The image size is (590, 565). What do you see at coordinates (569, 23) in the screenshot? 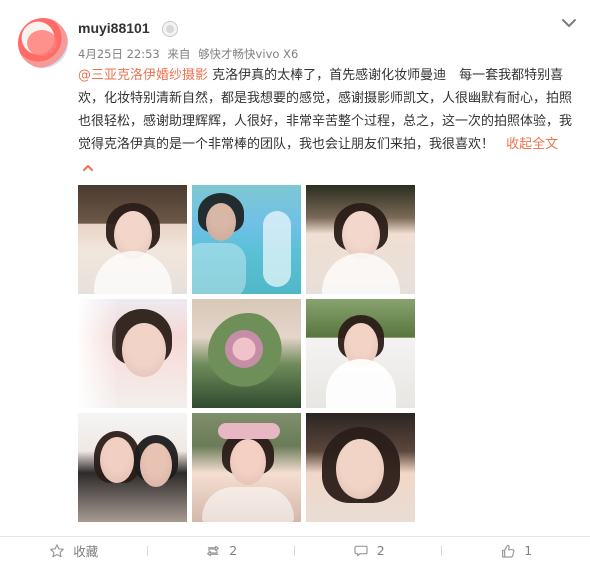
I see `chevron-down-icon` at bounding box center [569, 23].